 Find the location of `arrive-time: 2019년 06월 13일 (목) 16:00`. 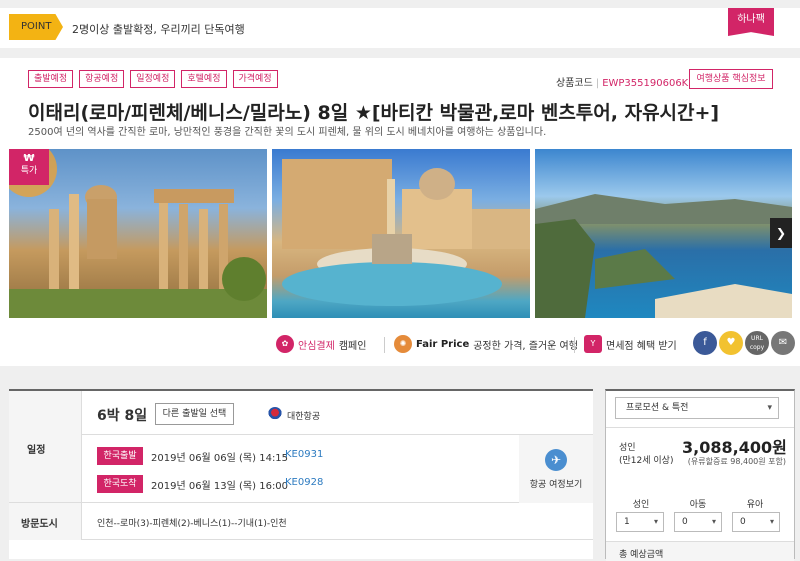

arrive-time: 2019년 06월 13일 (목) 16:00 is located at coordinates (220, 486).